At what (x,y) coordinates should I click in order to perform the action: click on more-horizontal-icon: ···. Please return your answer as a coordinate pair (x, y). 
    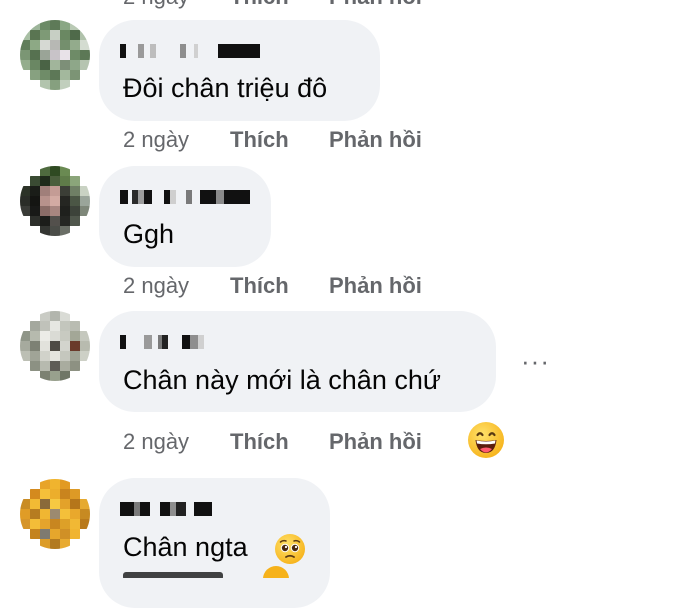
    Looking at the image, I should click on (535, 361).